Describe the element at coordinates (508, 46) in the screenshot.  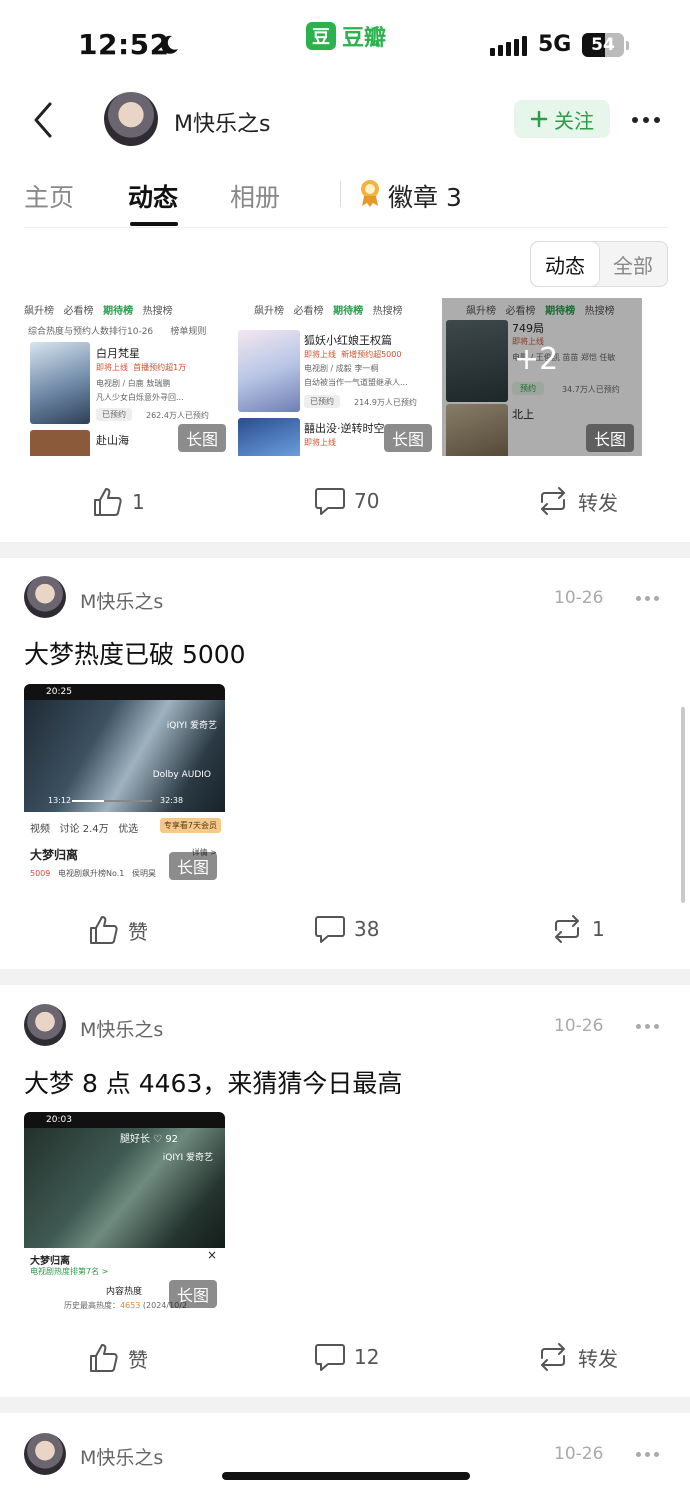
I see `signal-icon` at that location.